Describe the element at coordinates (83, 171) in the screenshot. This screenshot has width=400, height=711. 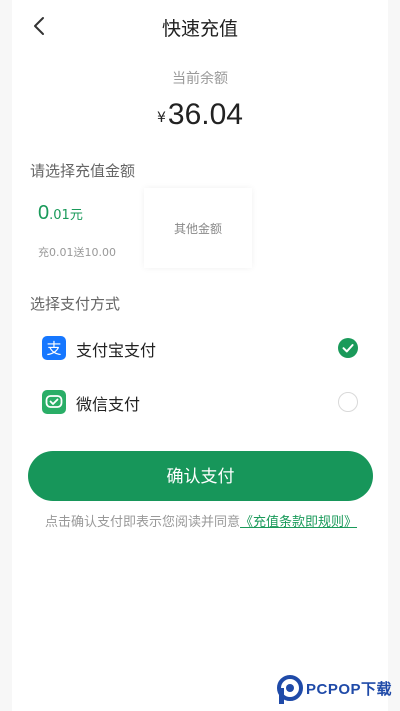
I see `amount-section-title: 请选择充值金额` at that location.